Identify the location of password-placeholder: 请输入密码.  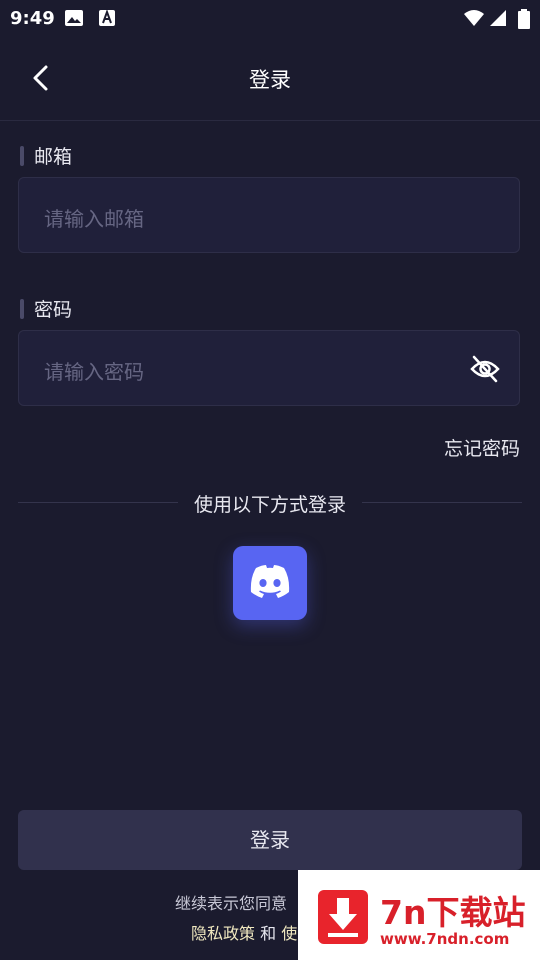
(94, 372).